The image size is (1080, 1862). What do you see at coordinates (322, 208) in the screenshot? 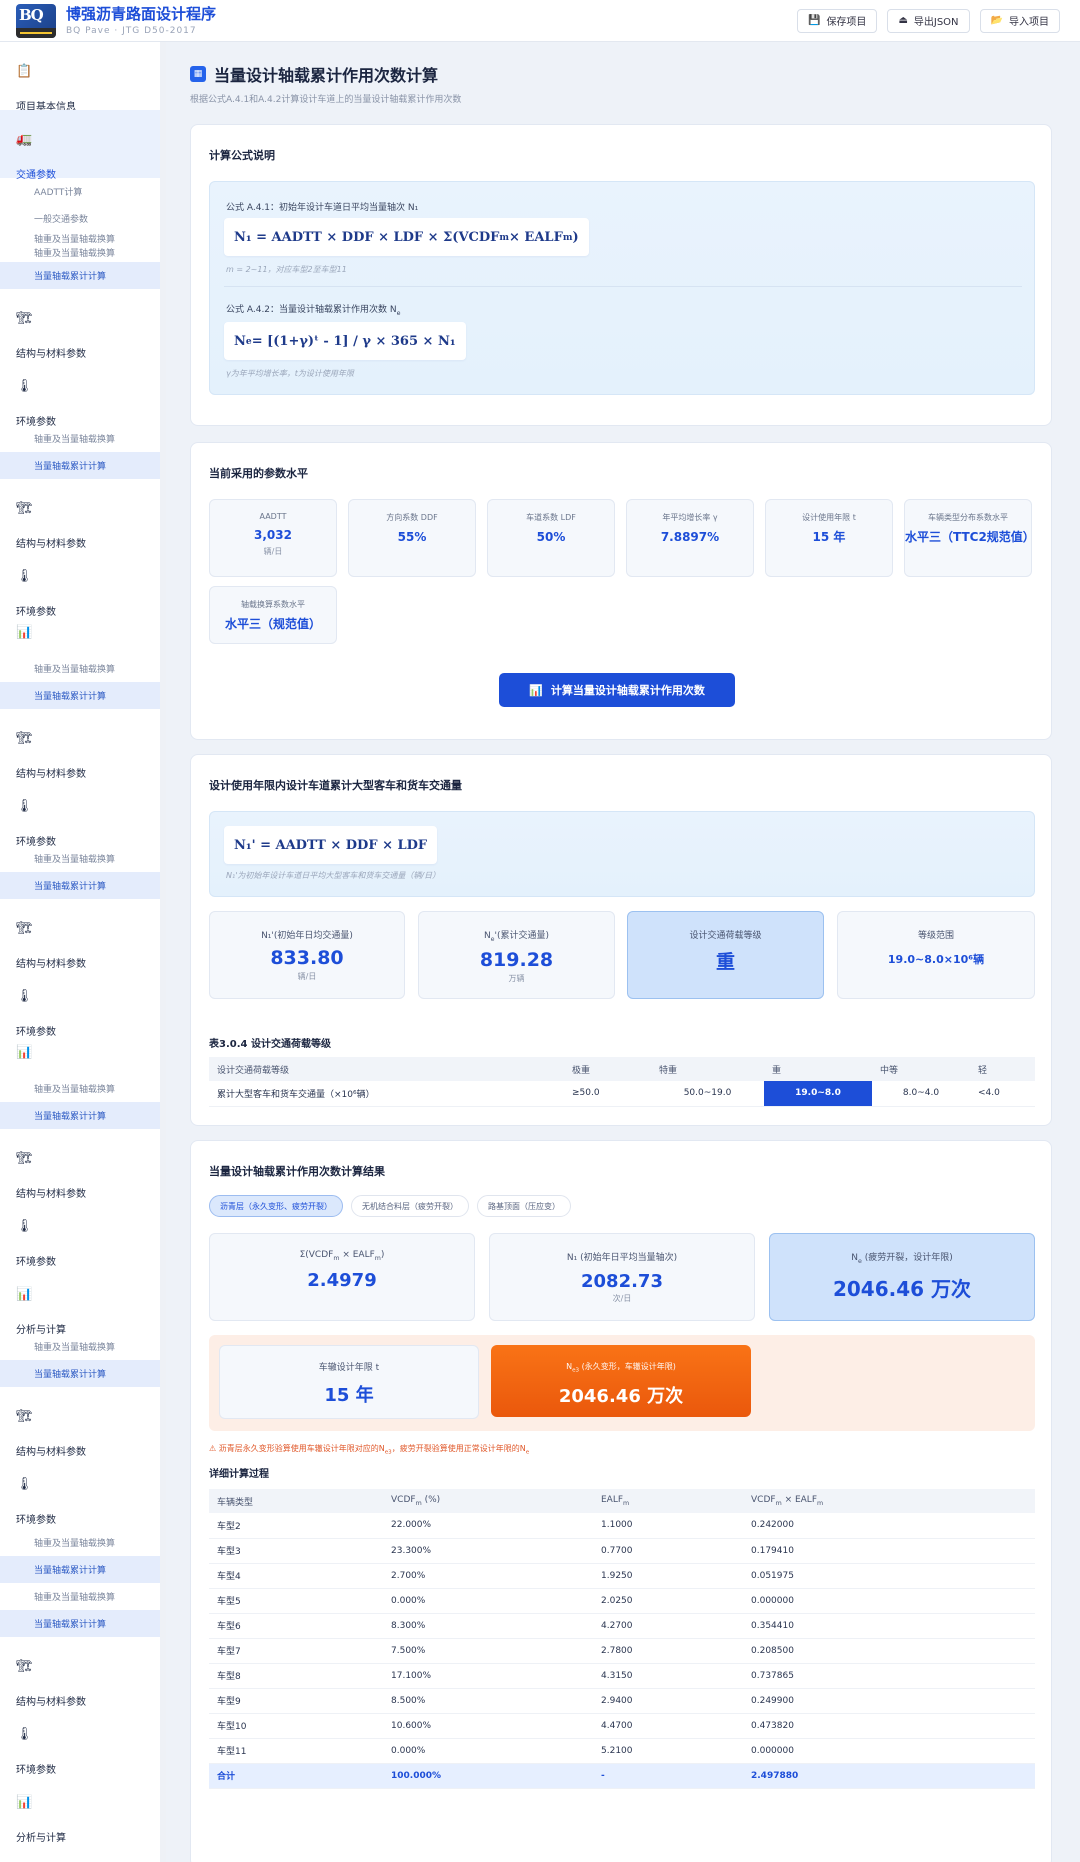
I see `formula-1-caption: 公式 A.4.1：初始年设计车道日平均当量轴次 N₁` at bounding box center [322, 208].